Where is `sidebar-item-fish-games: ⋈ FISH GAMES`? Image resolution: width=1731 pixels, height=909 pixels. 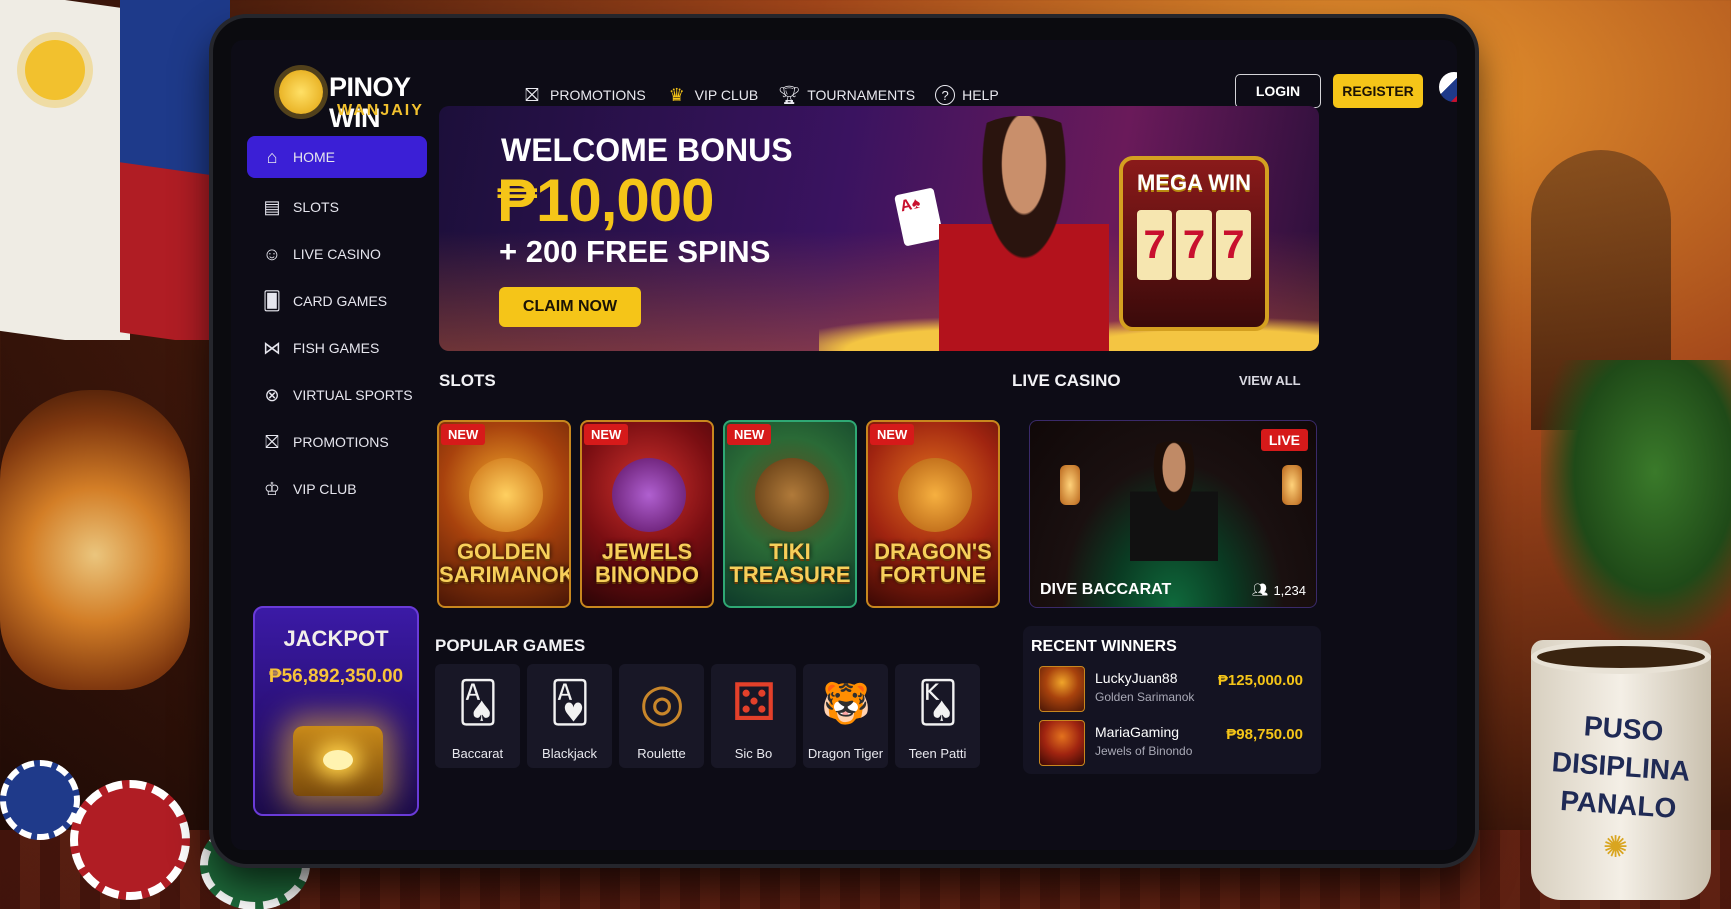
sidebar-item-fish-games: ⋈ FISH GAMES is located at coordinates (337, 348).